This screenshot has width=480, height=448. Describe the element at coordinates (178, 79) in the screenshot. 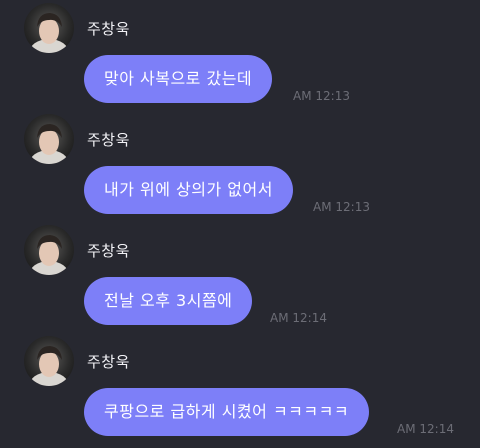

I see `message-bubble: 맞아 사복으로 갔는데` at that location.